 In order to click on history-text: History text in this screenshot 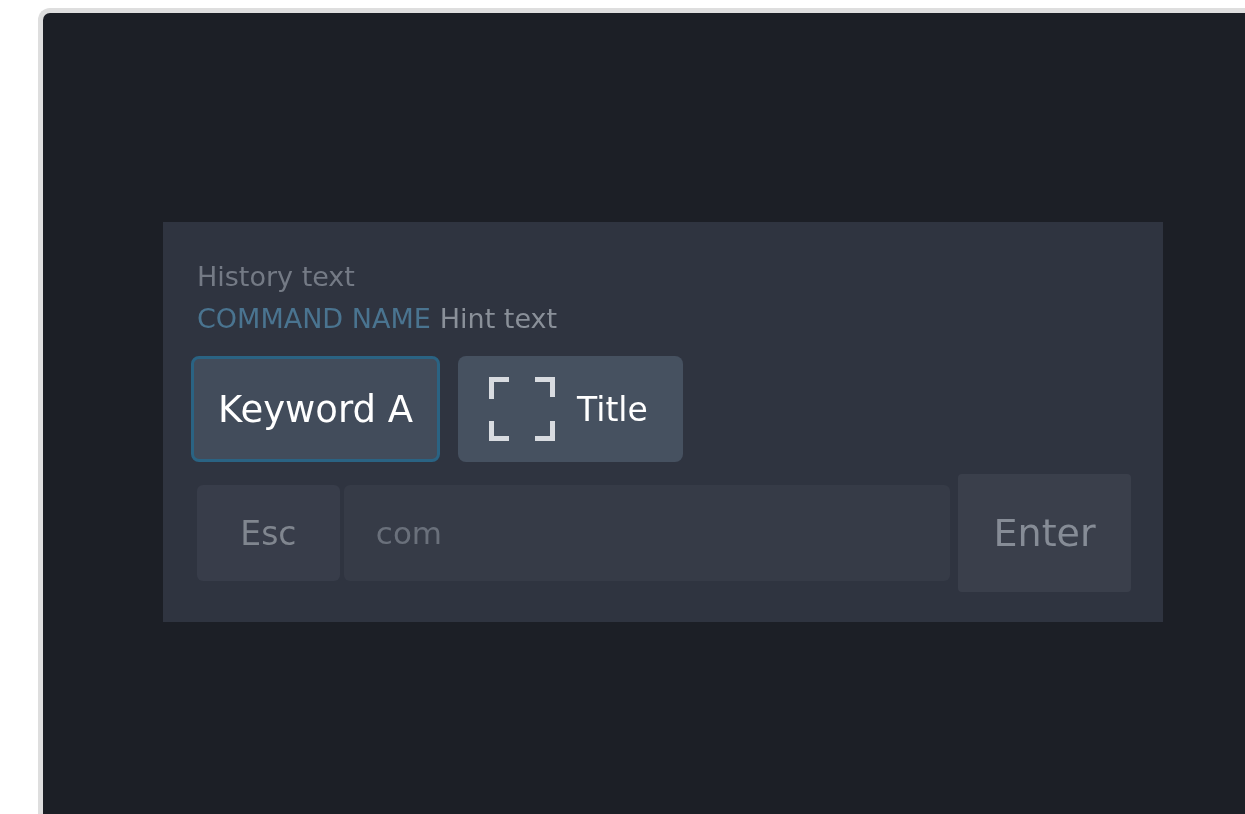, I will do `click(276, 277)`.